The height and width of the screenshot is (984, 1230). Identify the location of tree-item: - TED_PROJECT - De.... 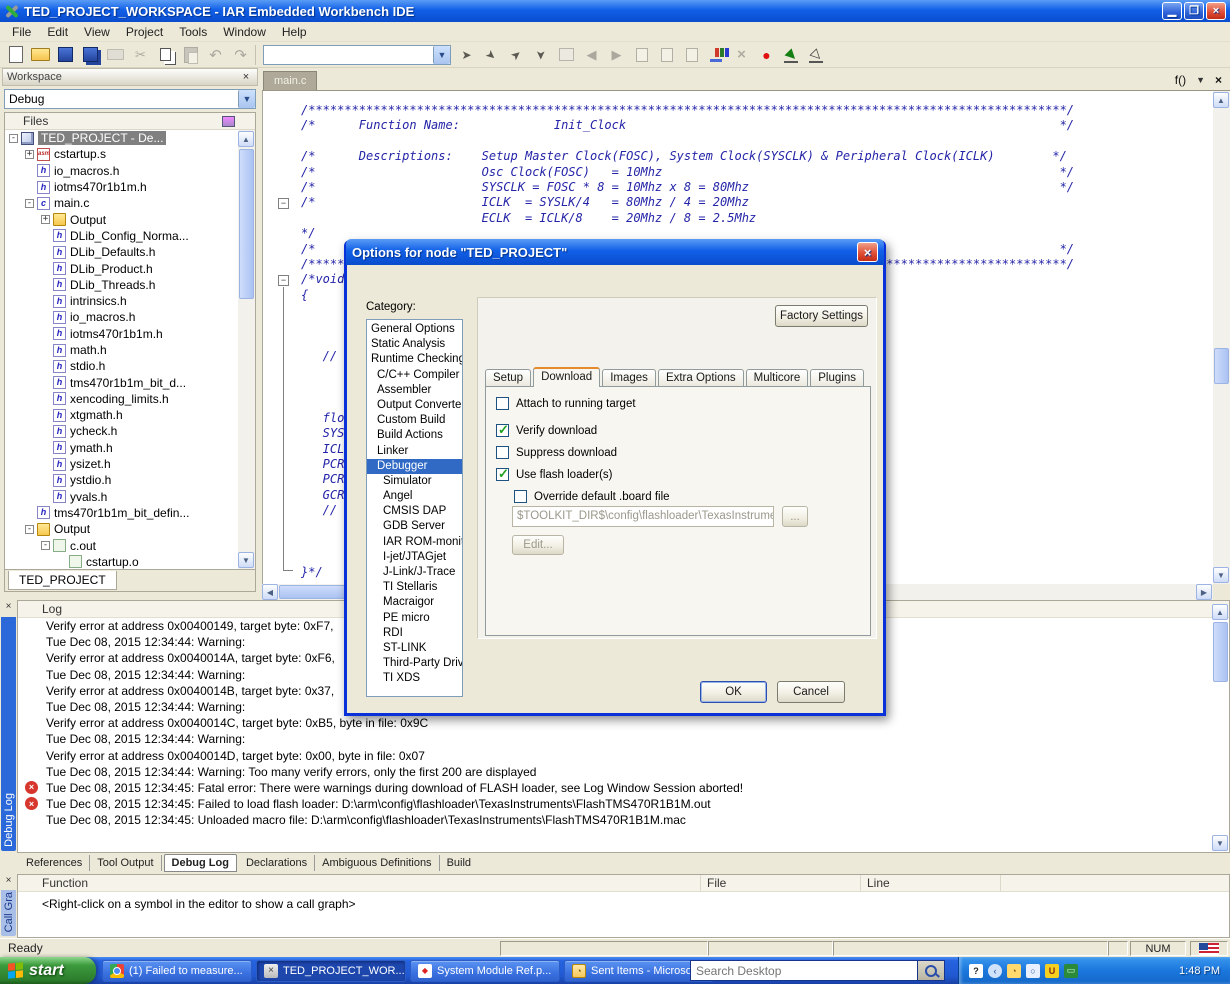
(121, 138).